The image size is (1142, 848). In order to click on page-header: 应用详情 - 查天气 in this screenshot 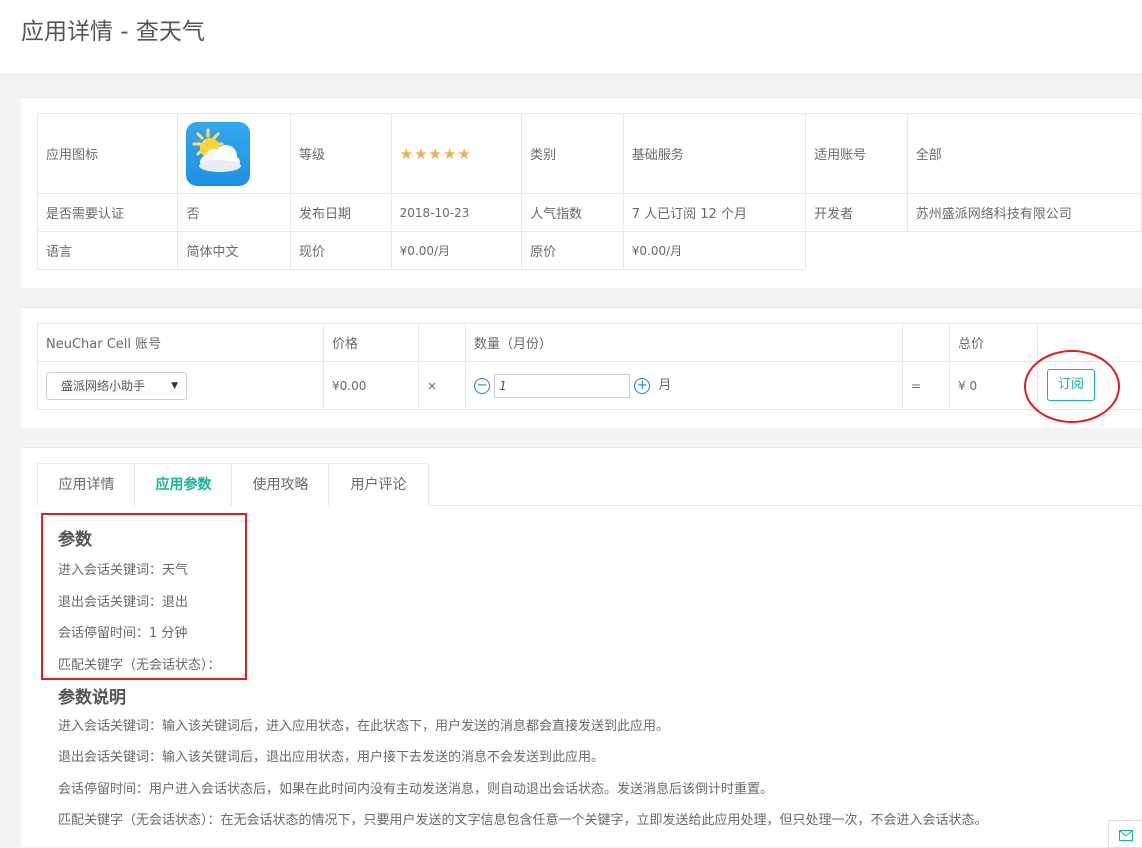, I will do `click(571, 37)`.